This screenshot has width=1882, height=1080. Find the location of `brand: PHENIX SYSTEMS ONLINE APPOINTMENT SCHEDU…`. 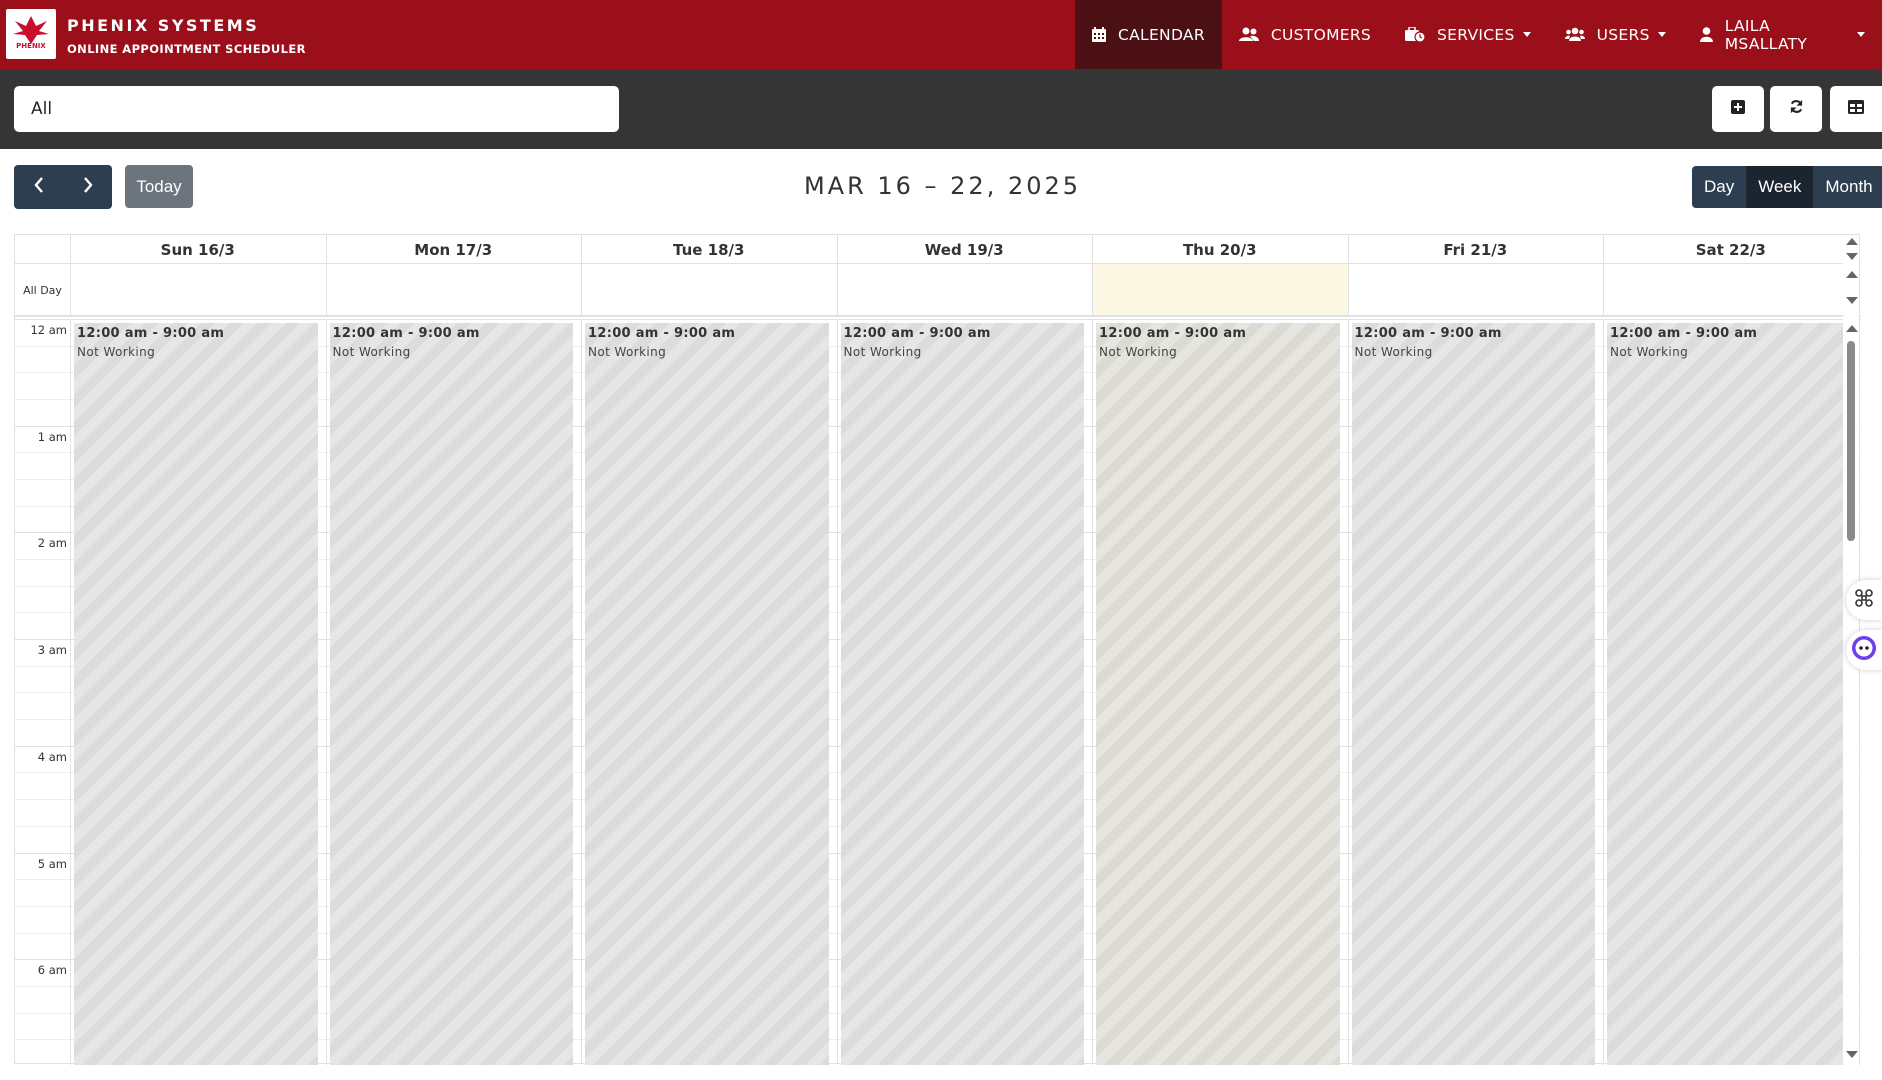

brand: PHENIX SYSTEMS ONLINE APPOINTMENT SCHEDU… is located at coordinates (186, 36).